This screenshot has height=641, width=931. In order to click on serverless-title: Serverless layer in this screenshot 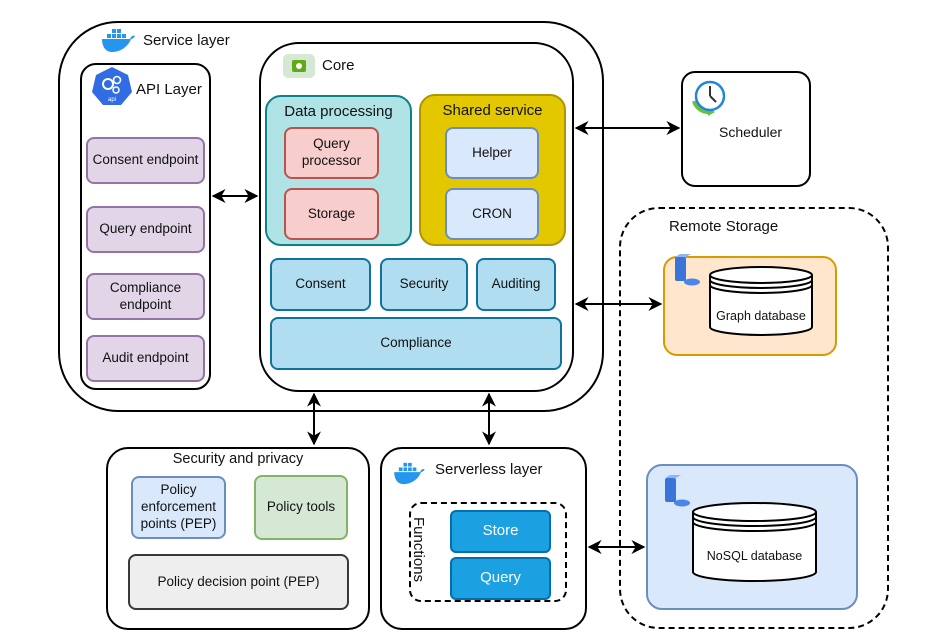, I will do `click(489, 469)`.